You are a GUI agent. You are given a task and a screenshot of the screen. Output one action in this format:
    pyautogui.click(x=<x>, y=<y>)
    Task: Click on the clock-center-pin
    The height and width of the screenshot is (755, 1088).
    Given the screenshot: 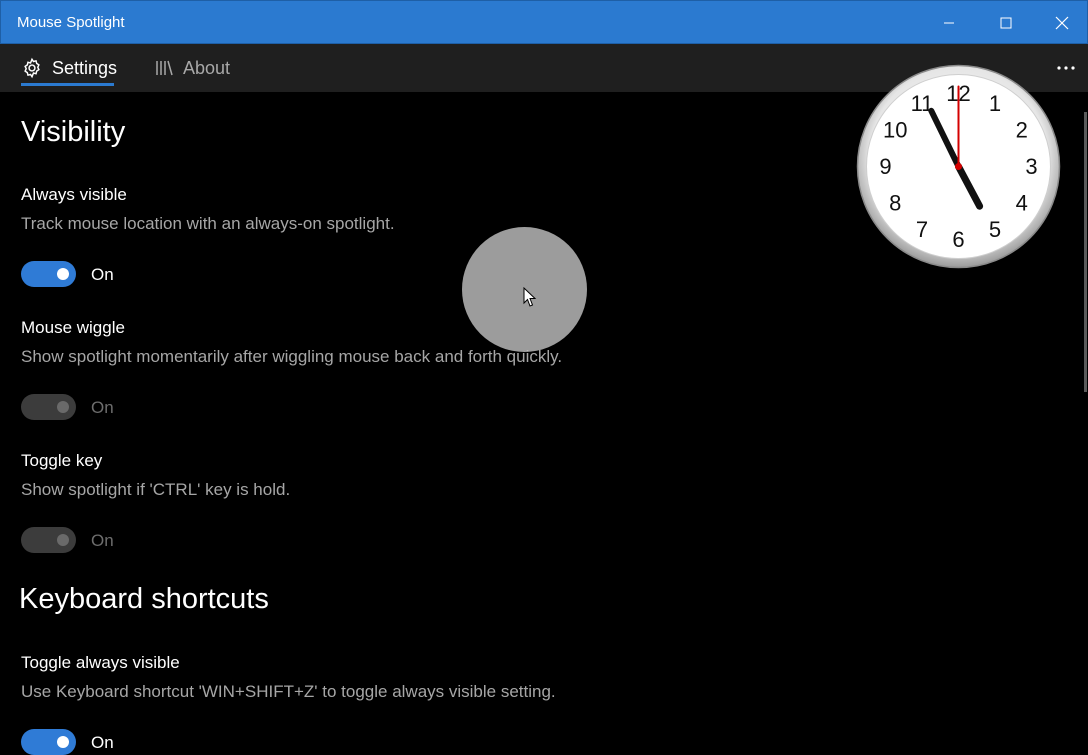 What is the action you would take?
    pyautogui.click(x=958, y=166)
    